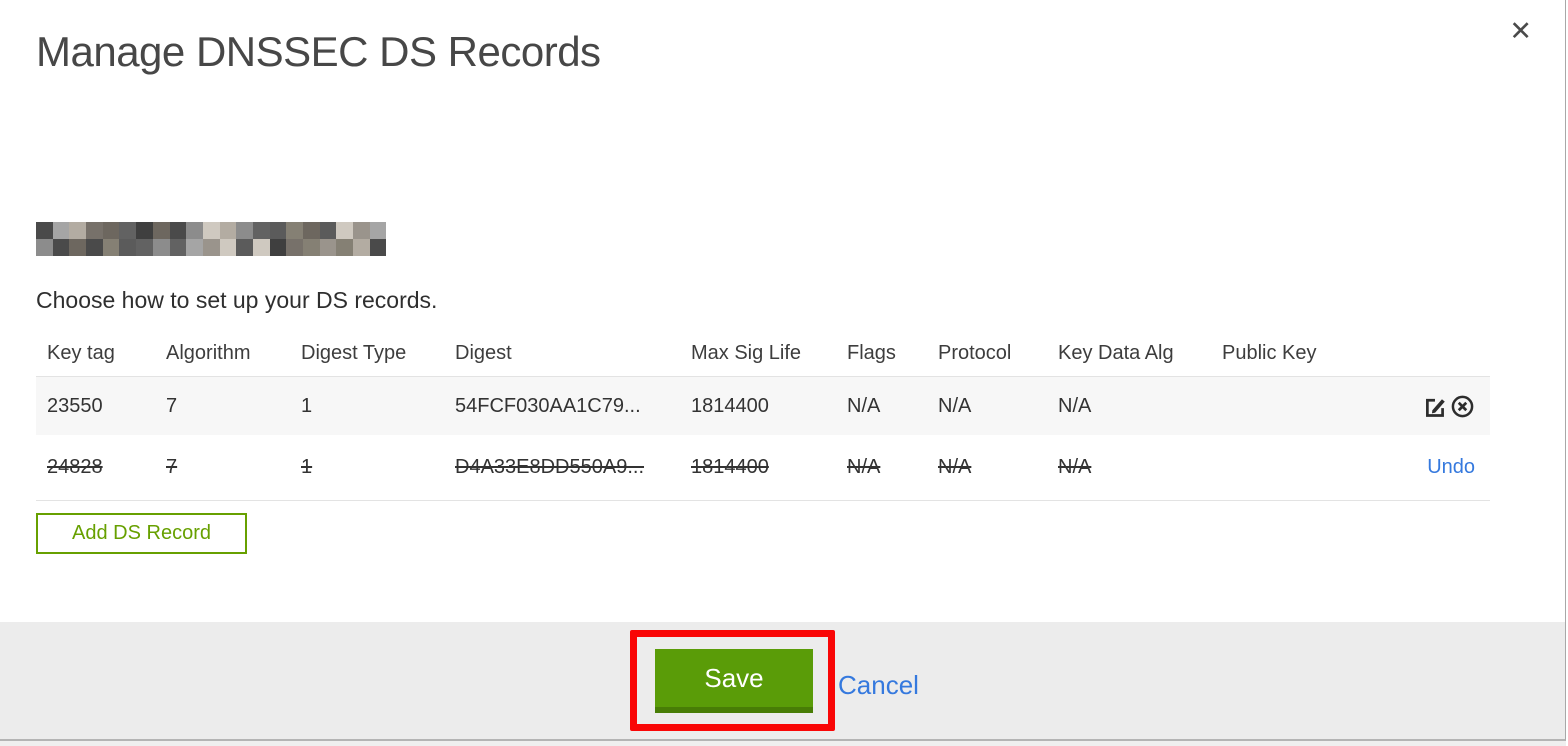  What do you see at coordinates (237, 300) in the screenshot?
I see `instruction-text: Choose how to set up your DS records.` at bounding box center [237, 300].